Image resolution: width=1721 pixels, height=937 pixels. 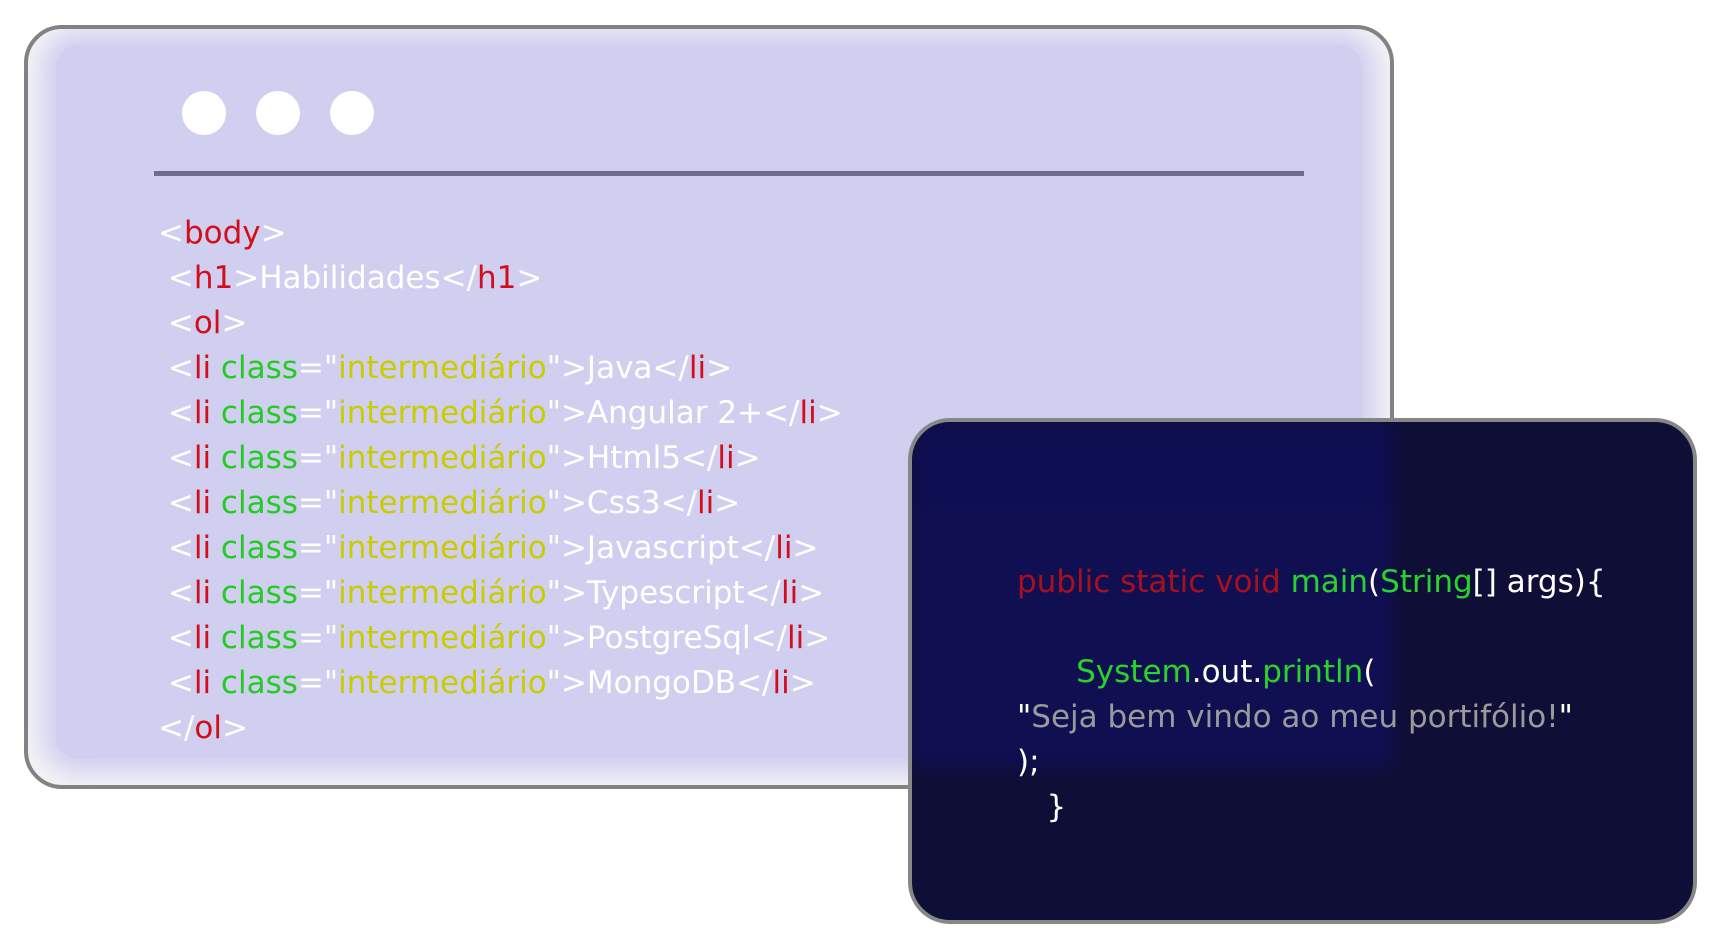 I want to click on html-code-line: <li class="intermediário">Java</li>, so click(x=500, y=368).